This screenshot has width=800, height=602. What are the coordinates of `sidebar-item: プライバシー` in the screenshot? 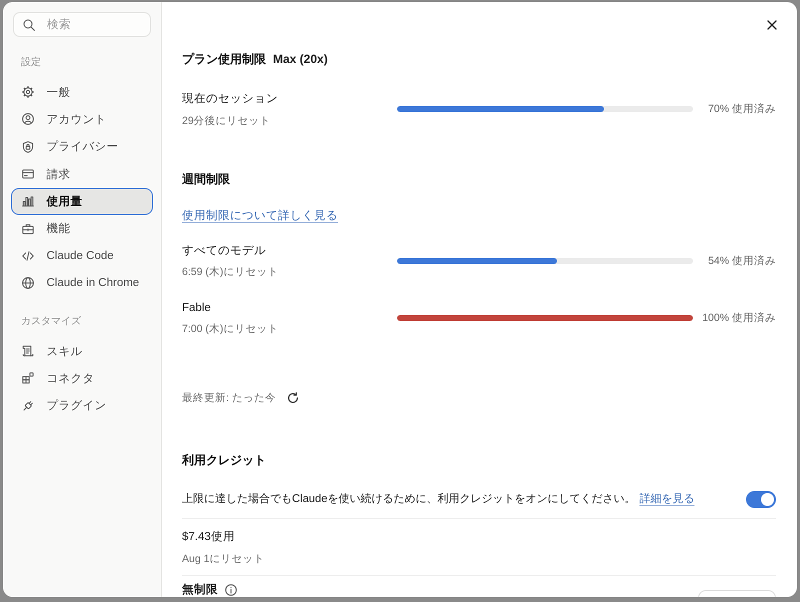 It's located at (82, 146).